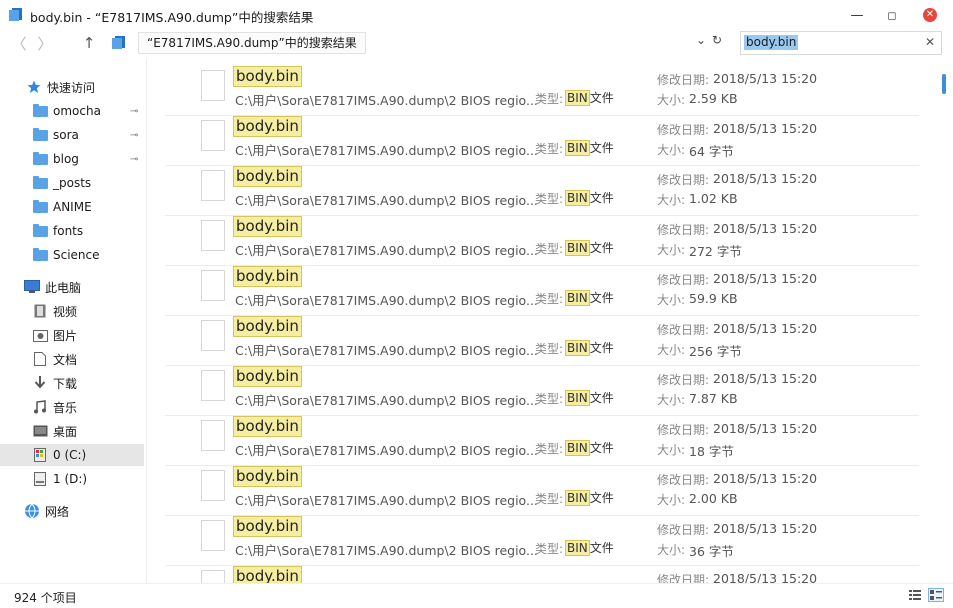 The width and height of the screenshot is (953, 608). What do you see at coordinates (252, 43) in the screenshot?
I see `breadcrumb: “E7817IMS.A90.dump”中的搜索结果` at bounding box center [252, 43].